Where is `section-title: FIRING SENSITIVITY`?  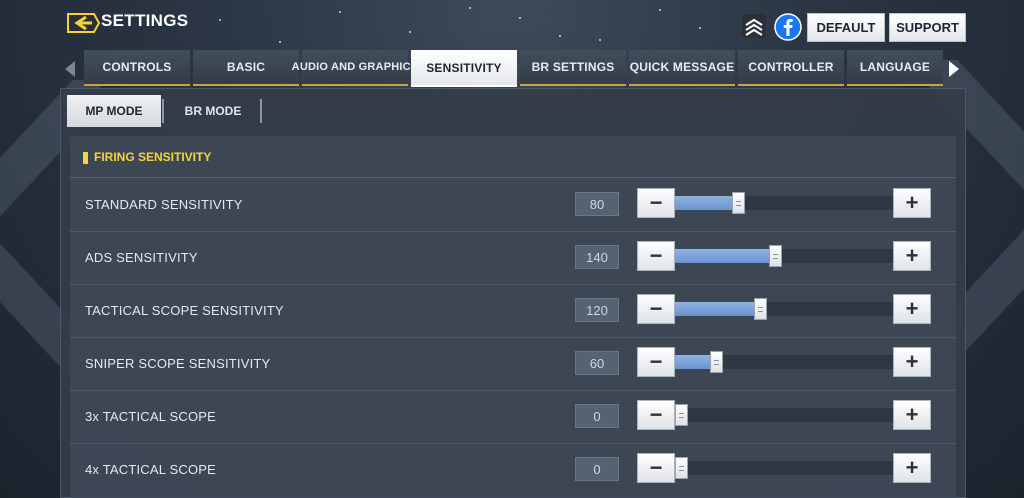
section-title: FIRING SENSITIVITY is located at coordinates (513, 157).